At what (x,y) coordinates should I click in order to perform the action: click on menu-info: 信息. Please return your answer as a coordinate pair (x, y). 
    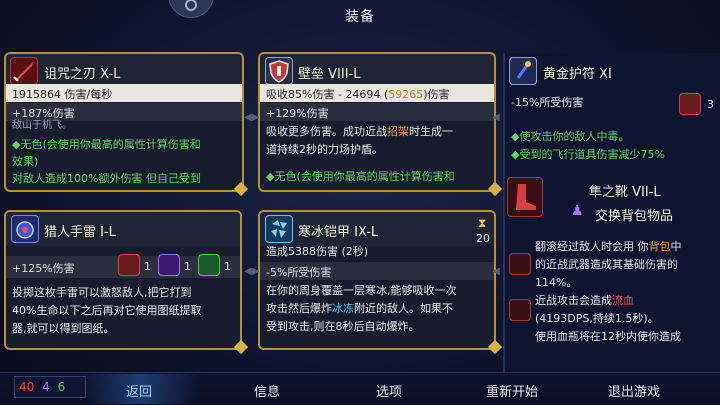
    Looking at the image, I should click on (267, 390).